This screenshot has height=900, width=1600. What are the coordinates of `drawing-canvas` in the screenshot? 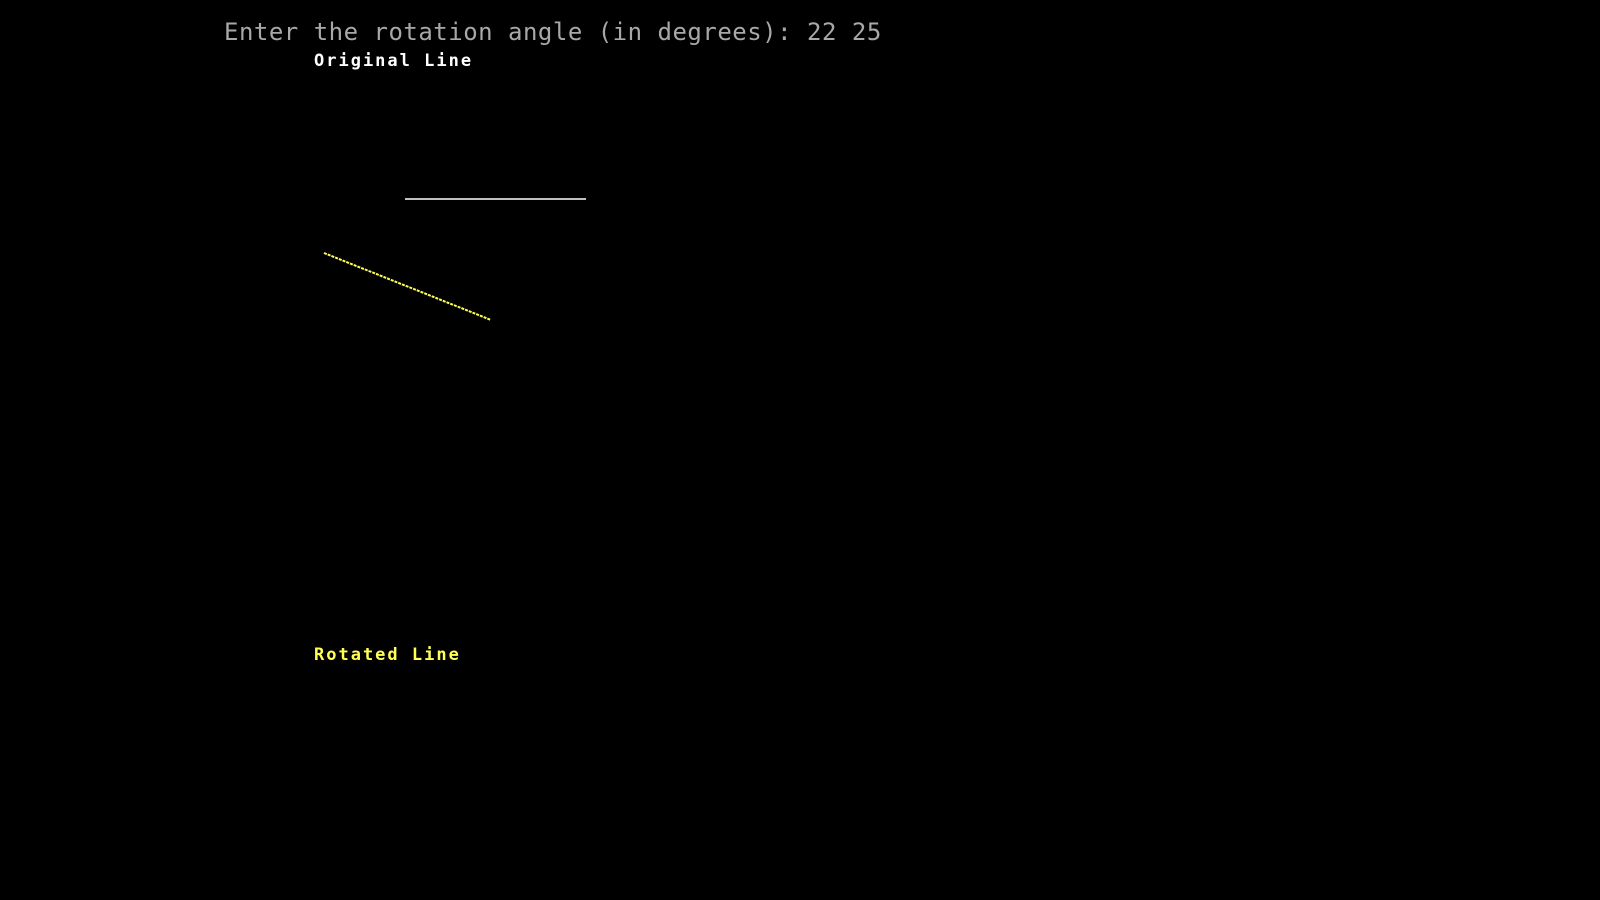 It's located at (454, 259).